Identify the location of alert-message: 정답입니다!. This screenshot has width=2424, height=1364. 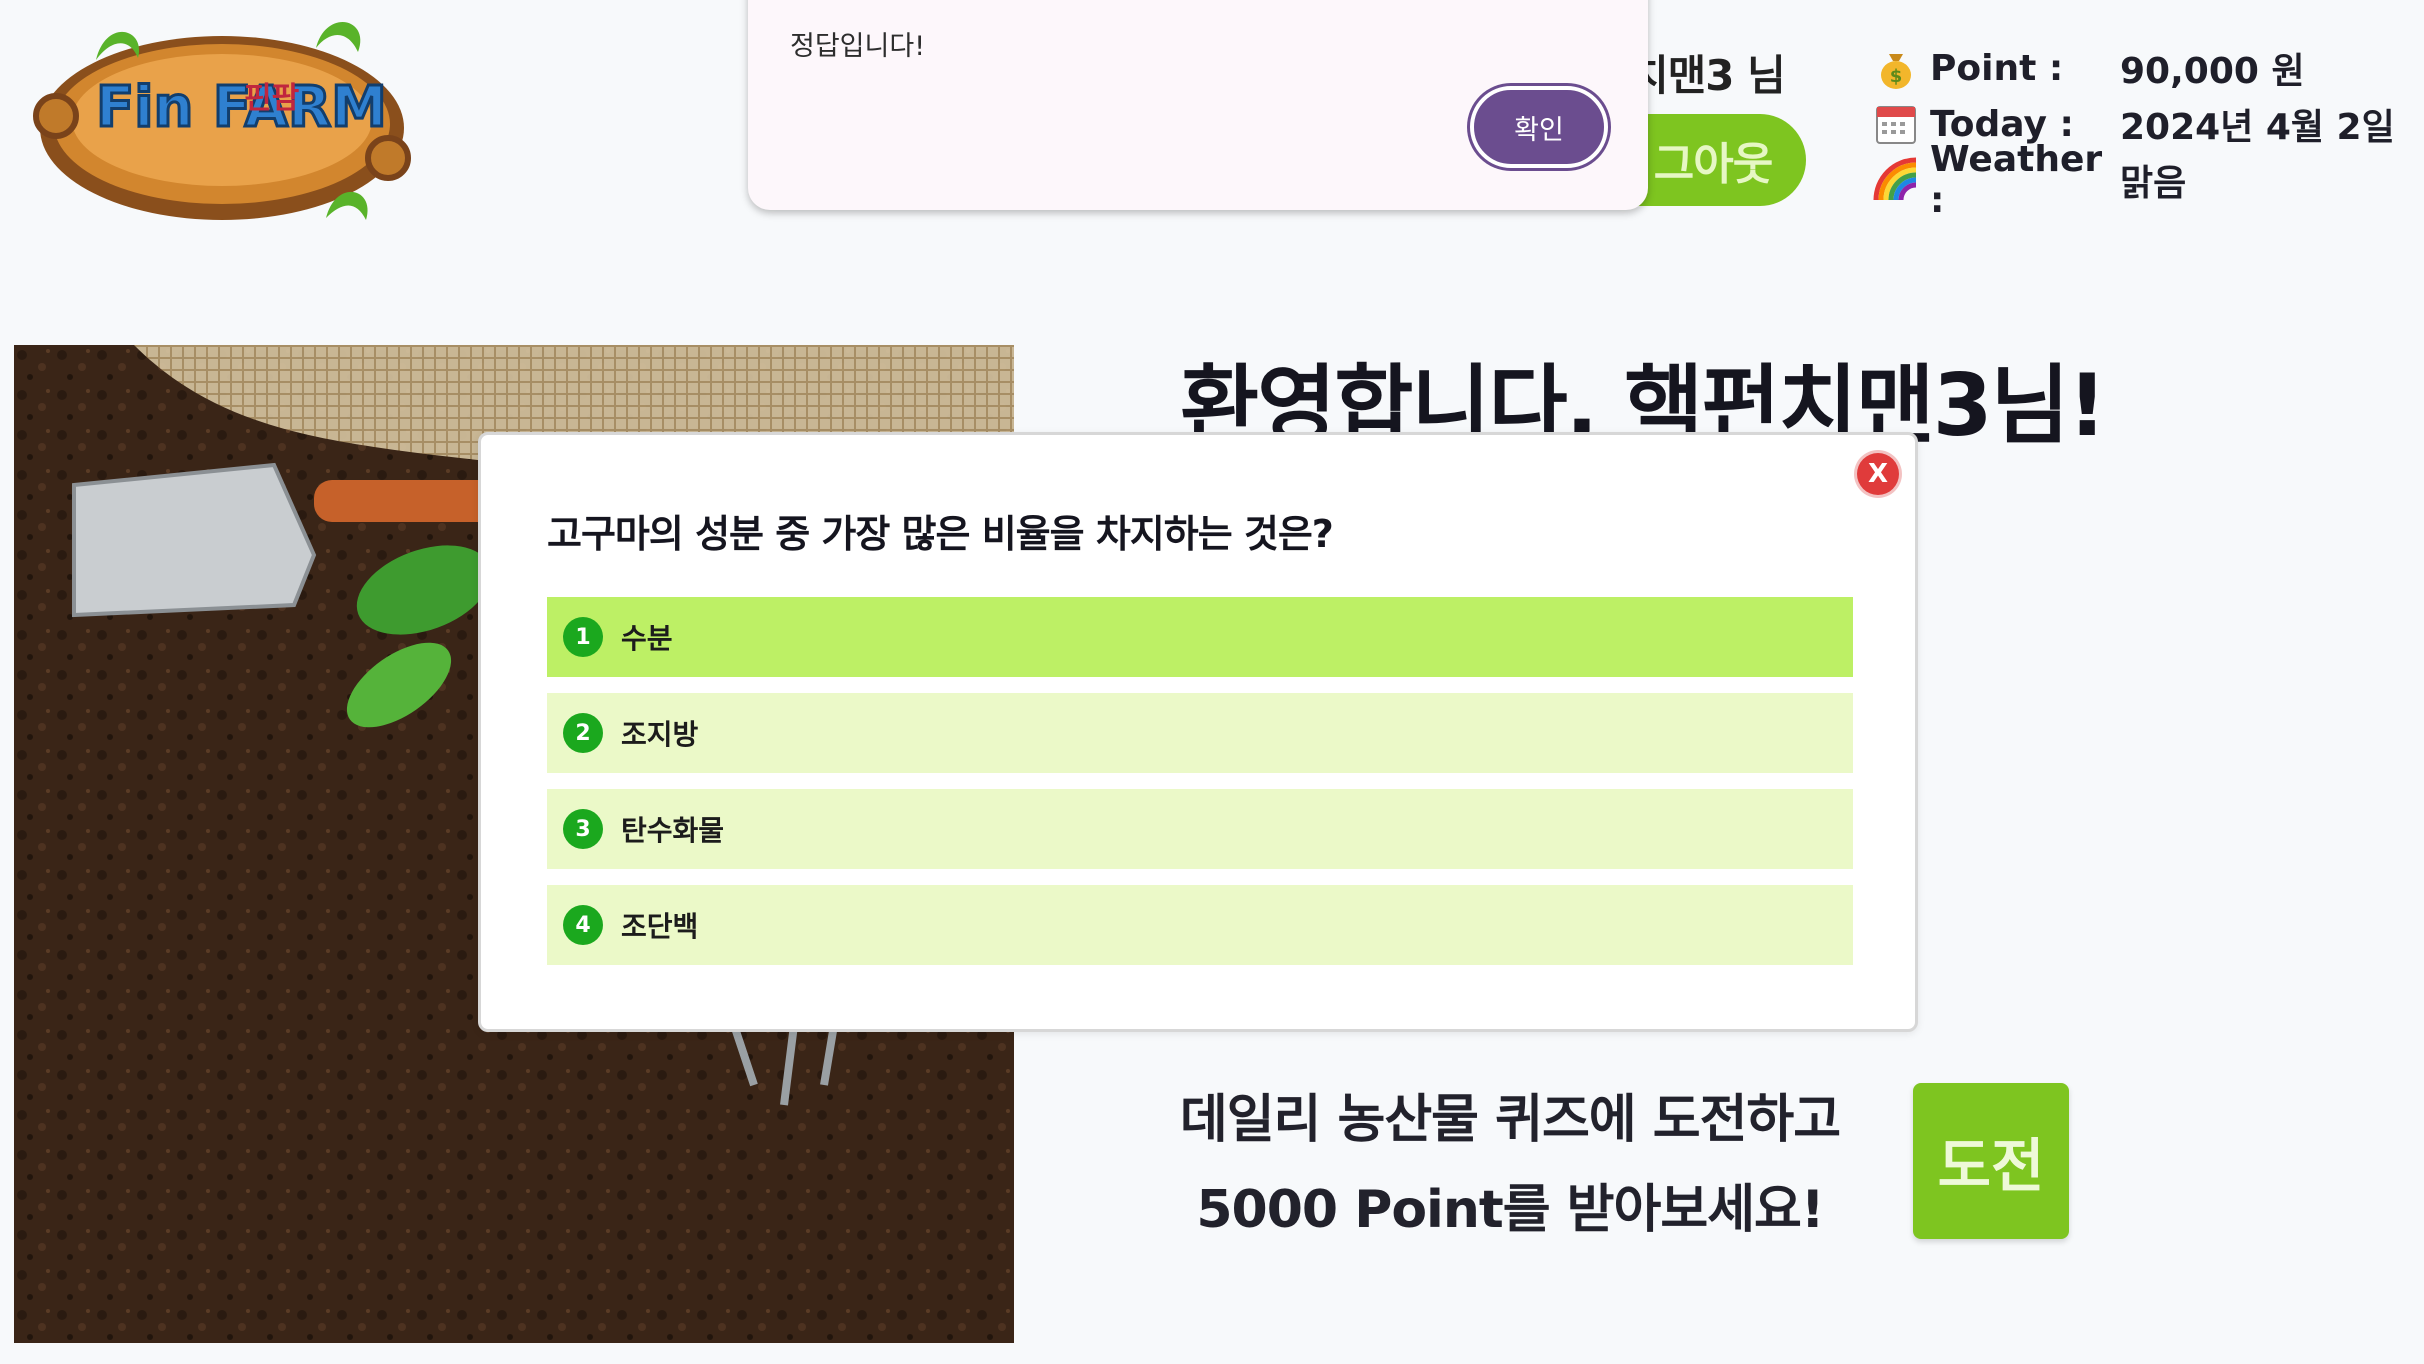
(858, 46).